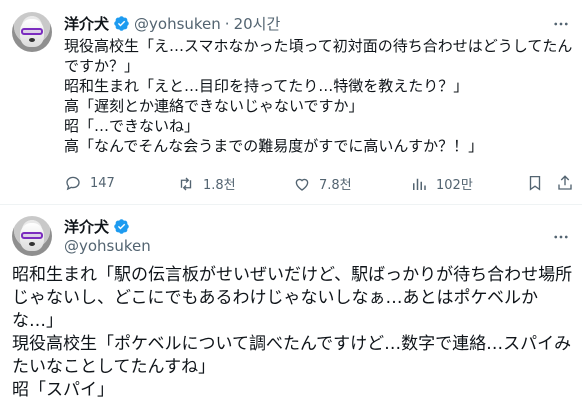  What do you see at coordinates (219, 185) in the screenshot?
I see `retweet-count: 1.8천` at bounding box center [219, 185].